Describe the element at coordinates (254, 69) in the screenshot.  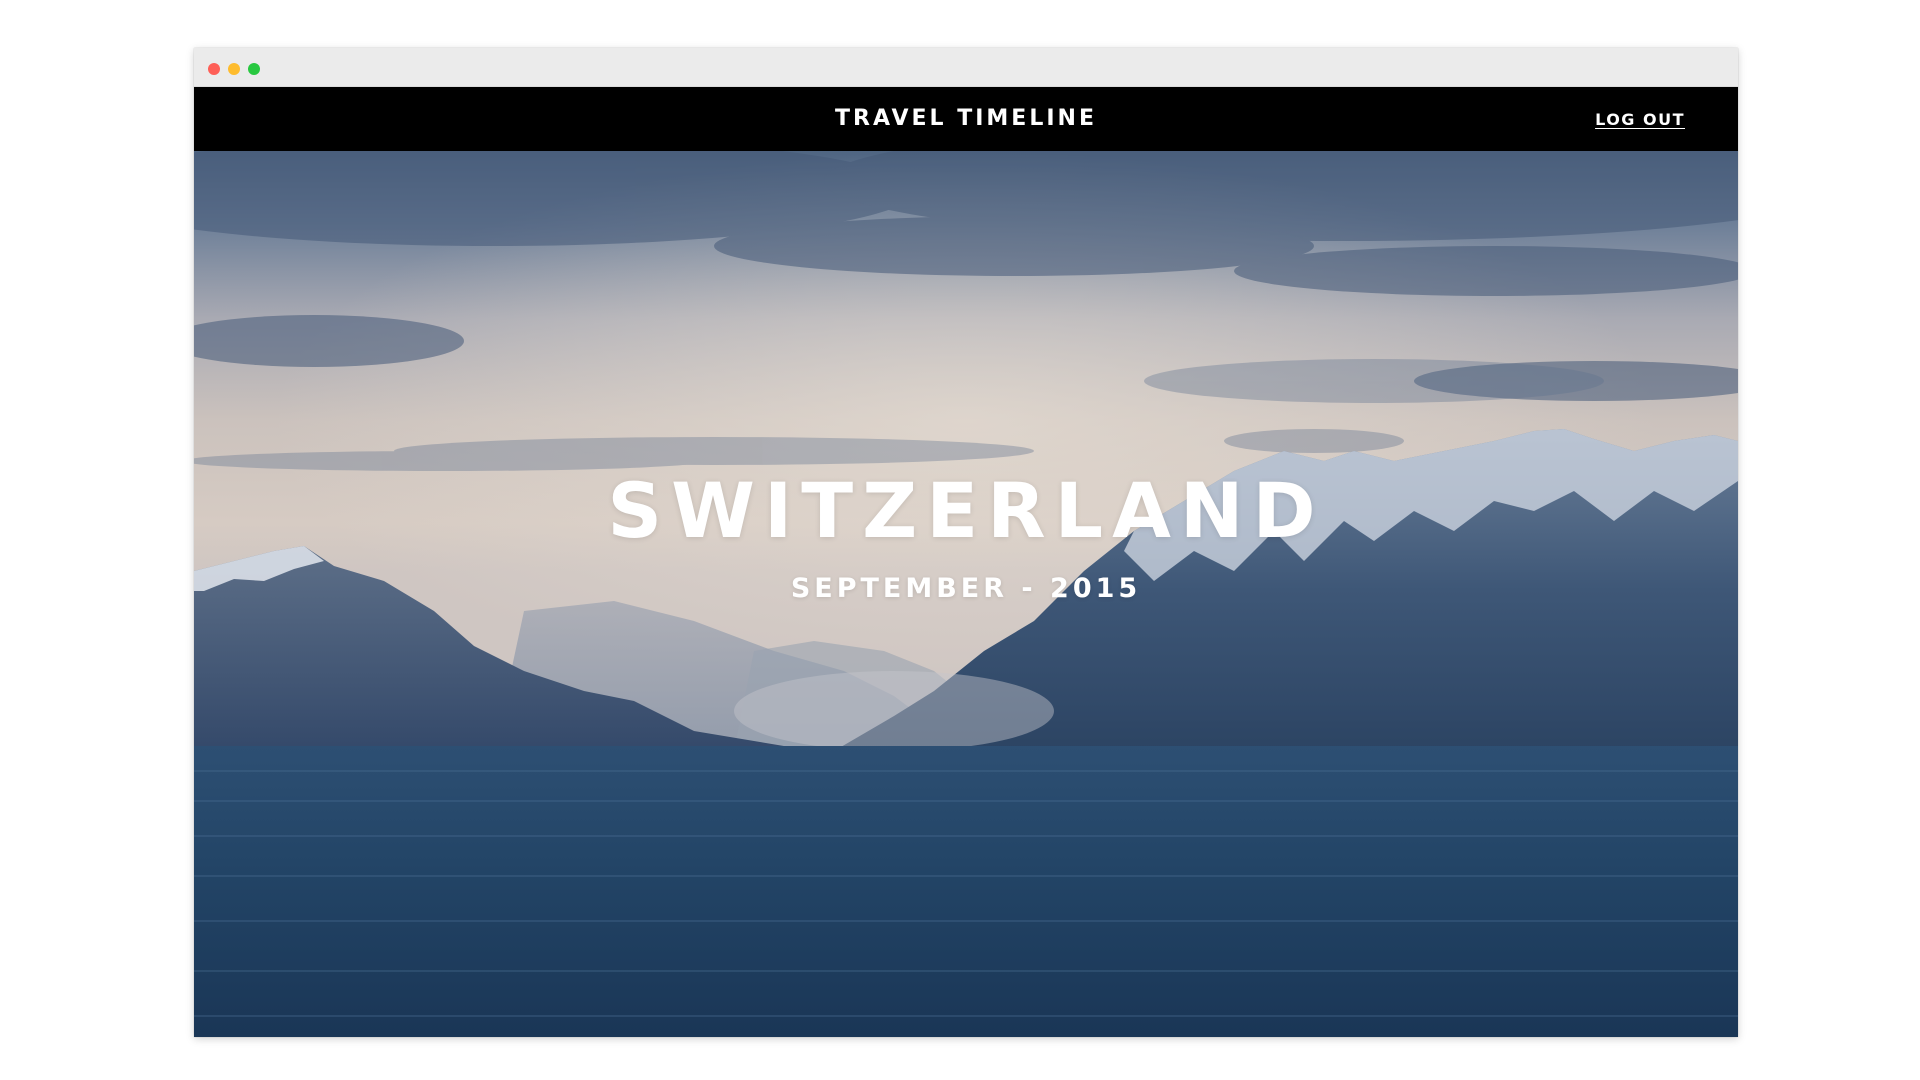
I see `maximize-window-button` at that location.